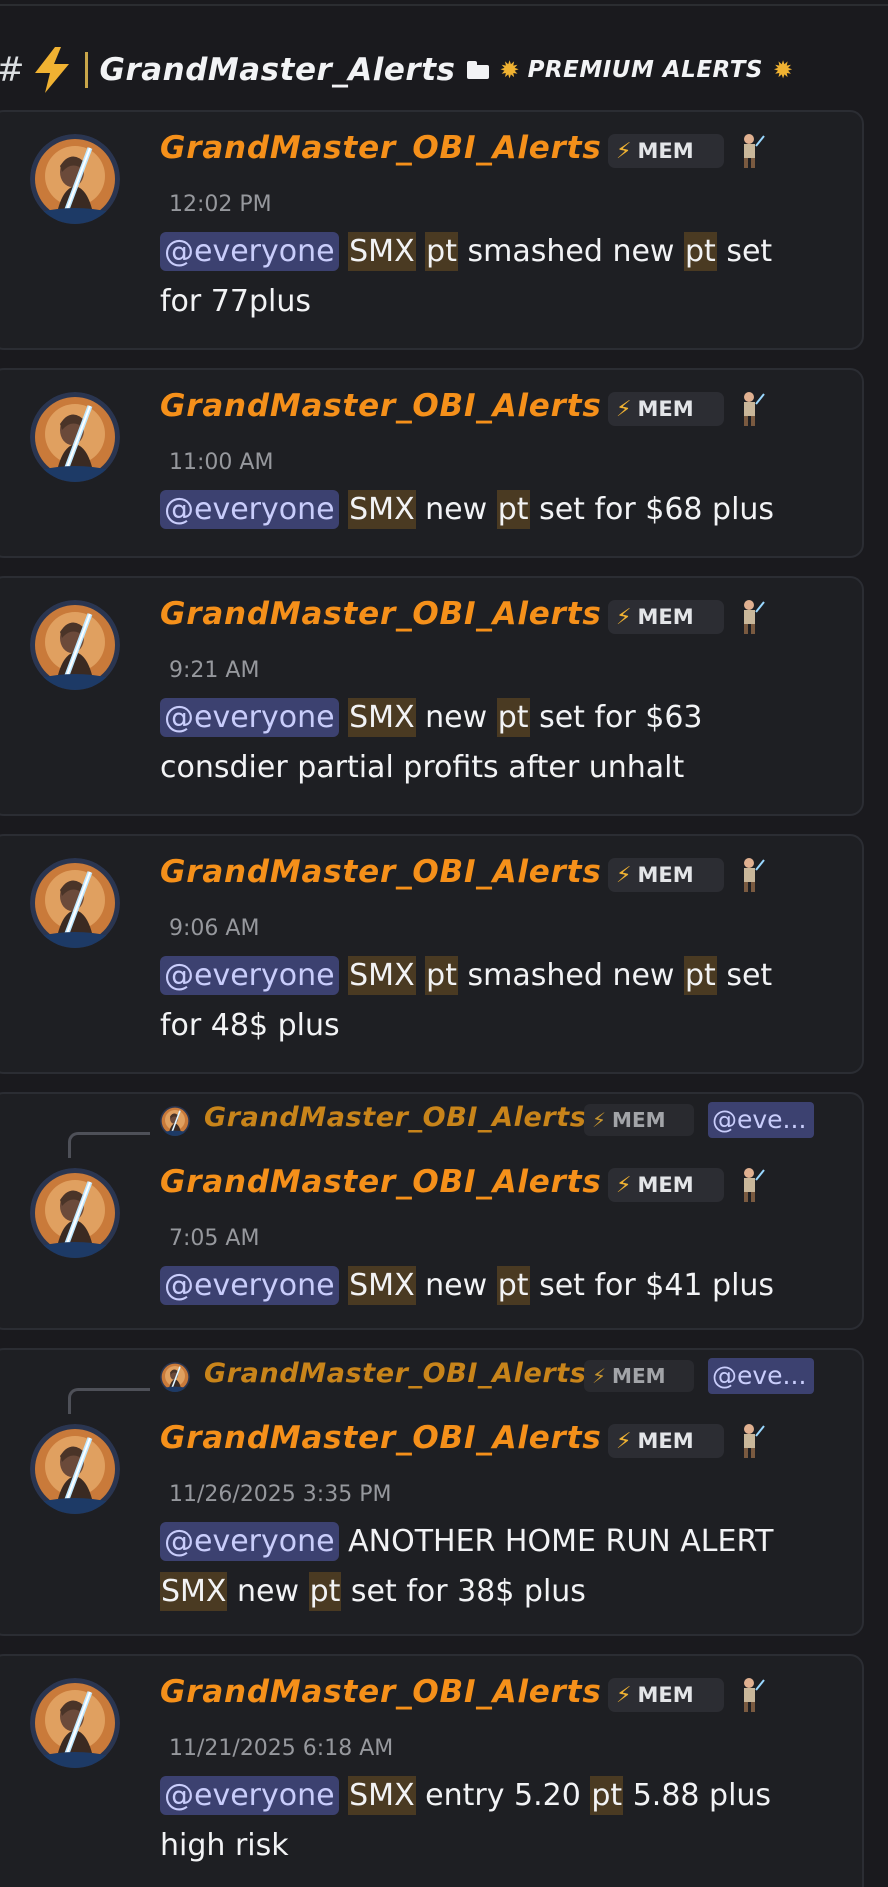 This screenshot has height=1887, width=888. What do you see at coordinates (570, 251) in the screenshot?
I see `message-text: smashed new` at bounding box center [570, 251].